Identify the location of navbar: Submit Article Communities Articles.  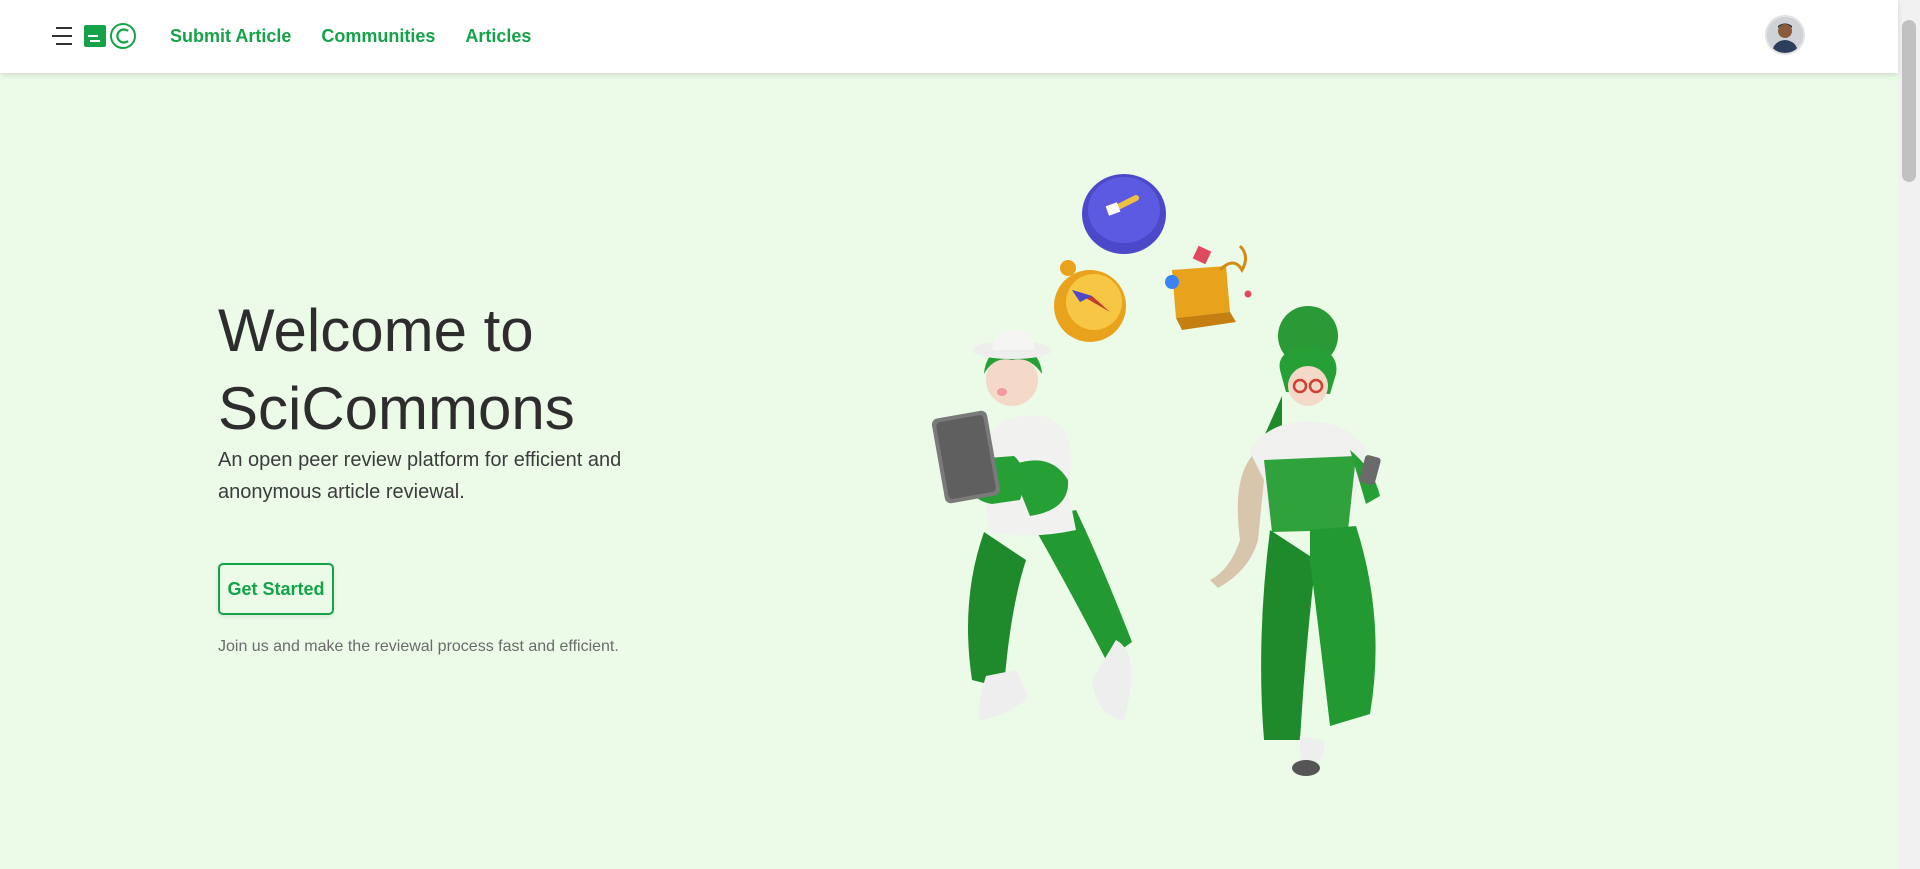
(949, 36).